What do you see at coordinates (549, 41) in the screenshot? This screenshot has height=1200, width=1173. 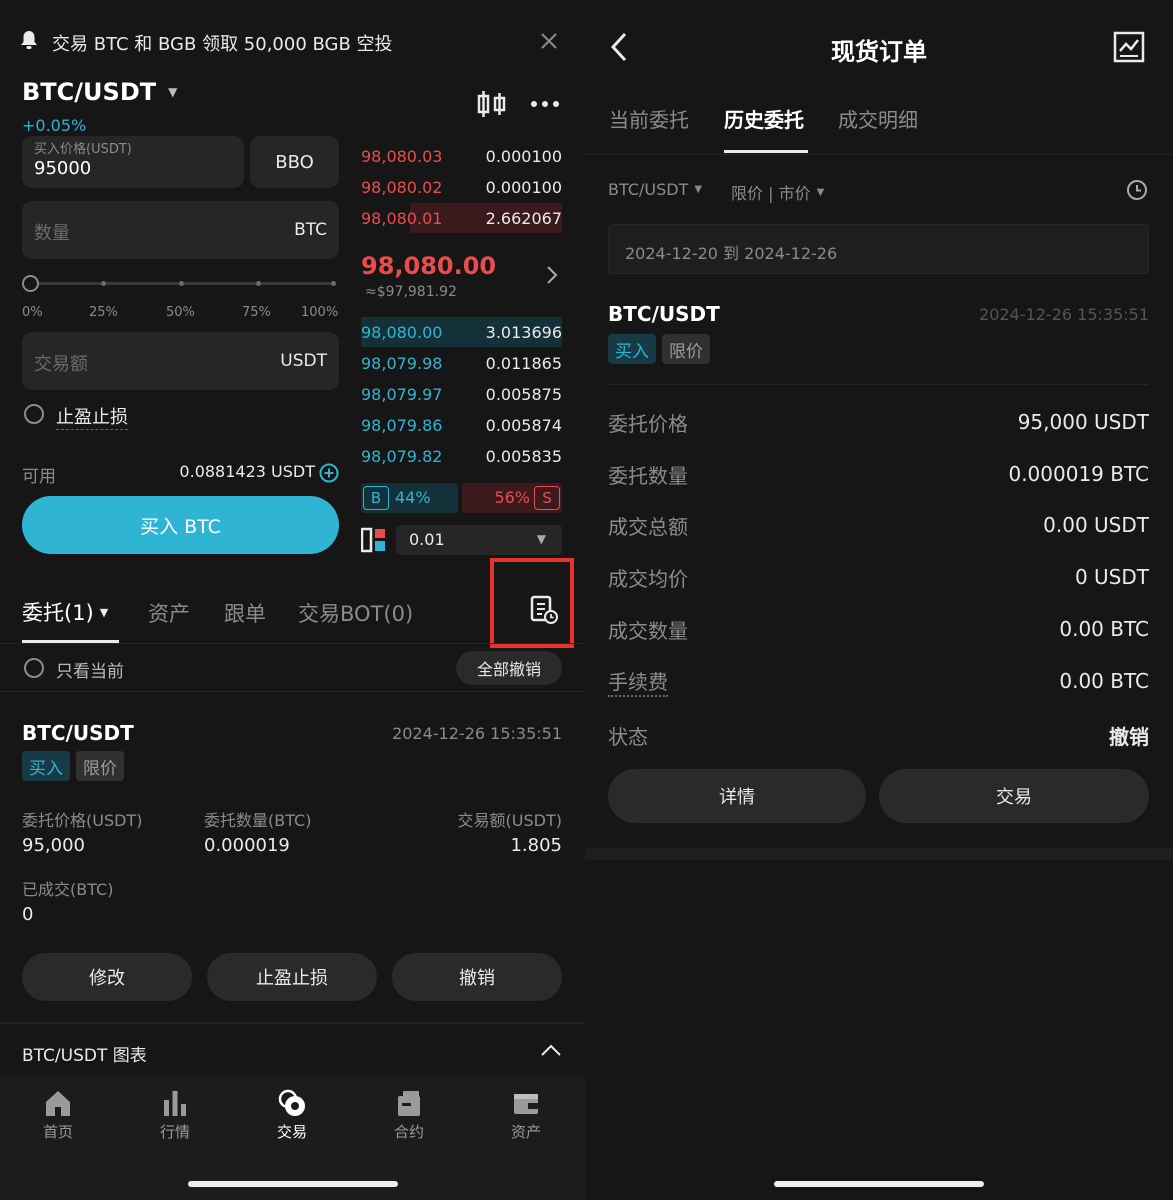 I see `close-icon` at bounding box center [549, 41].